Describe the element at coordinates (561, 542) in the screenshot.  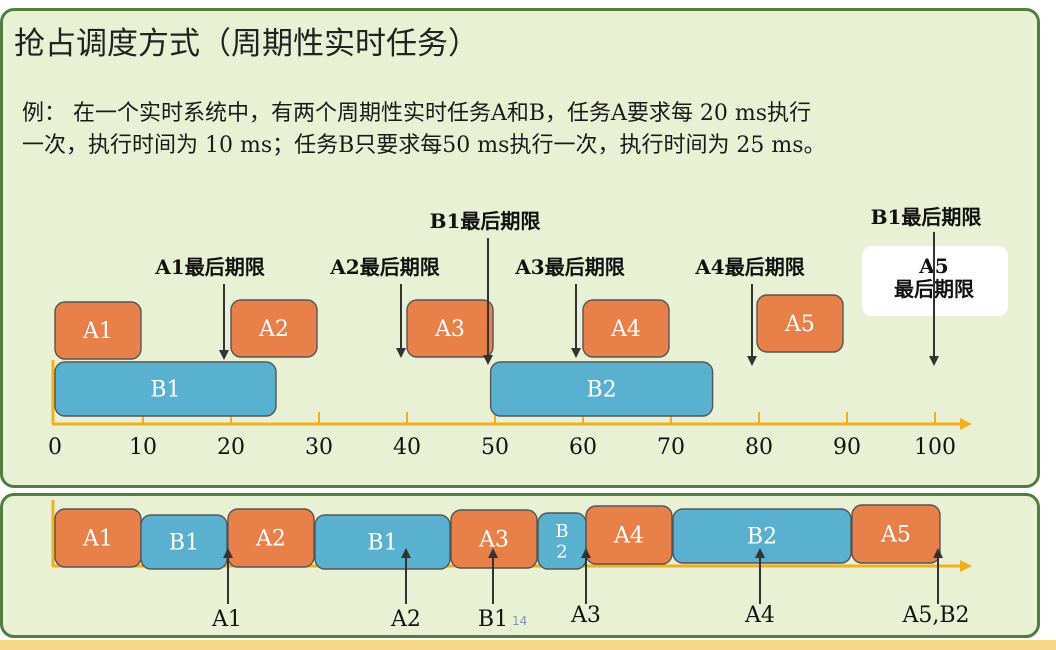
I see `seq-b2-part1-label: B2` at that location.